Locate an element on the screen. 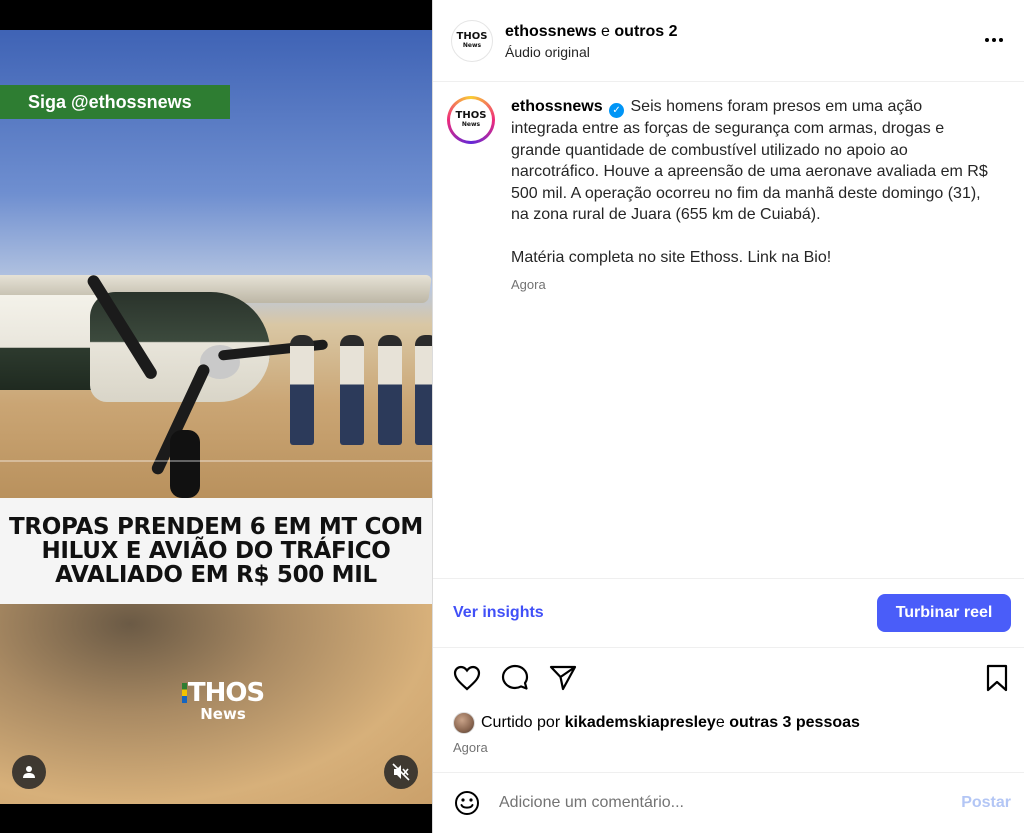  caption-avatar: THOS News is located at coordinates (471, 120).